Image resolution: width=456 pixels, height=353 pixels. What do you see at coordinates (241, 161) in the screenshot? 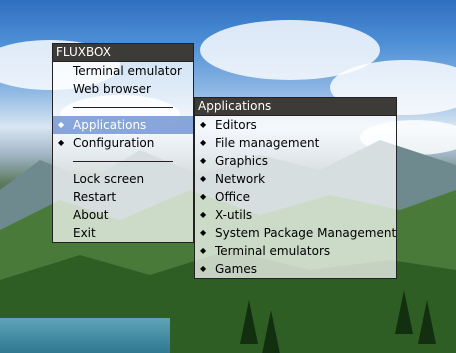
I see `menu-item-label: Graphics` at bounding box center [241, 161].